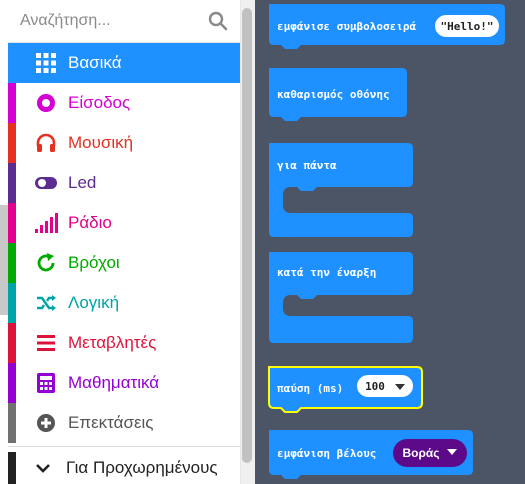  I want to click on block-show-arrow: εμφάνιση βέλους Βοράς, so click(371, 454).